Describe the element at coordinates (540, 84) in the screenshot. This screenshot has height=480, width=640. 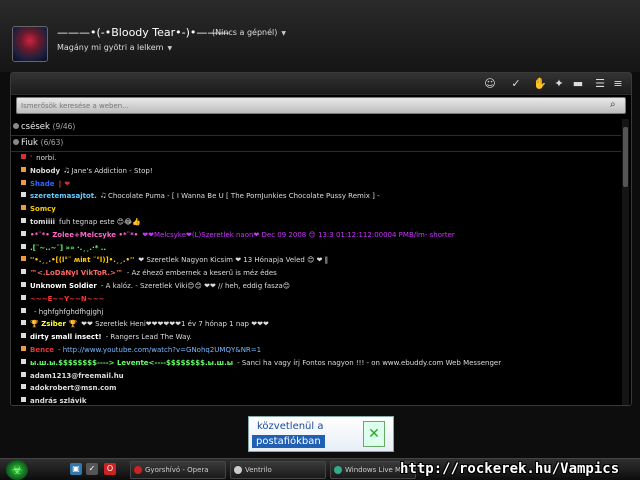
I see `hand-icon: ✋` at that location.